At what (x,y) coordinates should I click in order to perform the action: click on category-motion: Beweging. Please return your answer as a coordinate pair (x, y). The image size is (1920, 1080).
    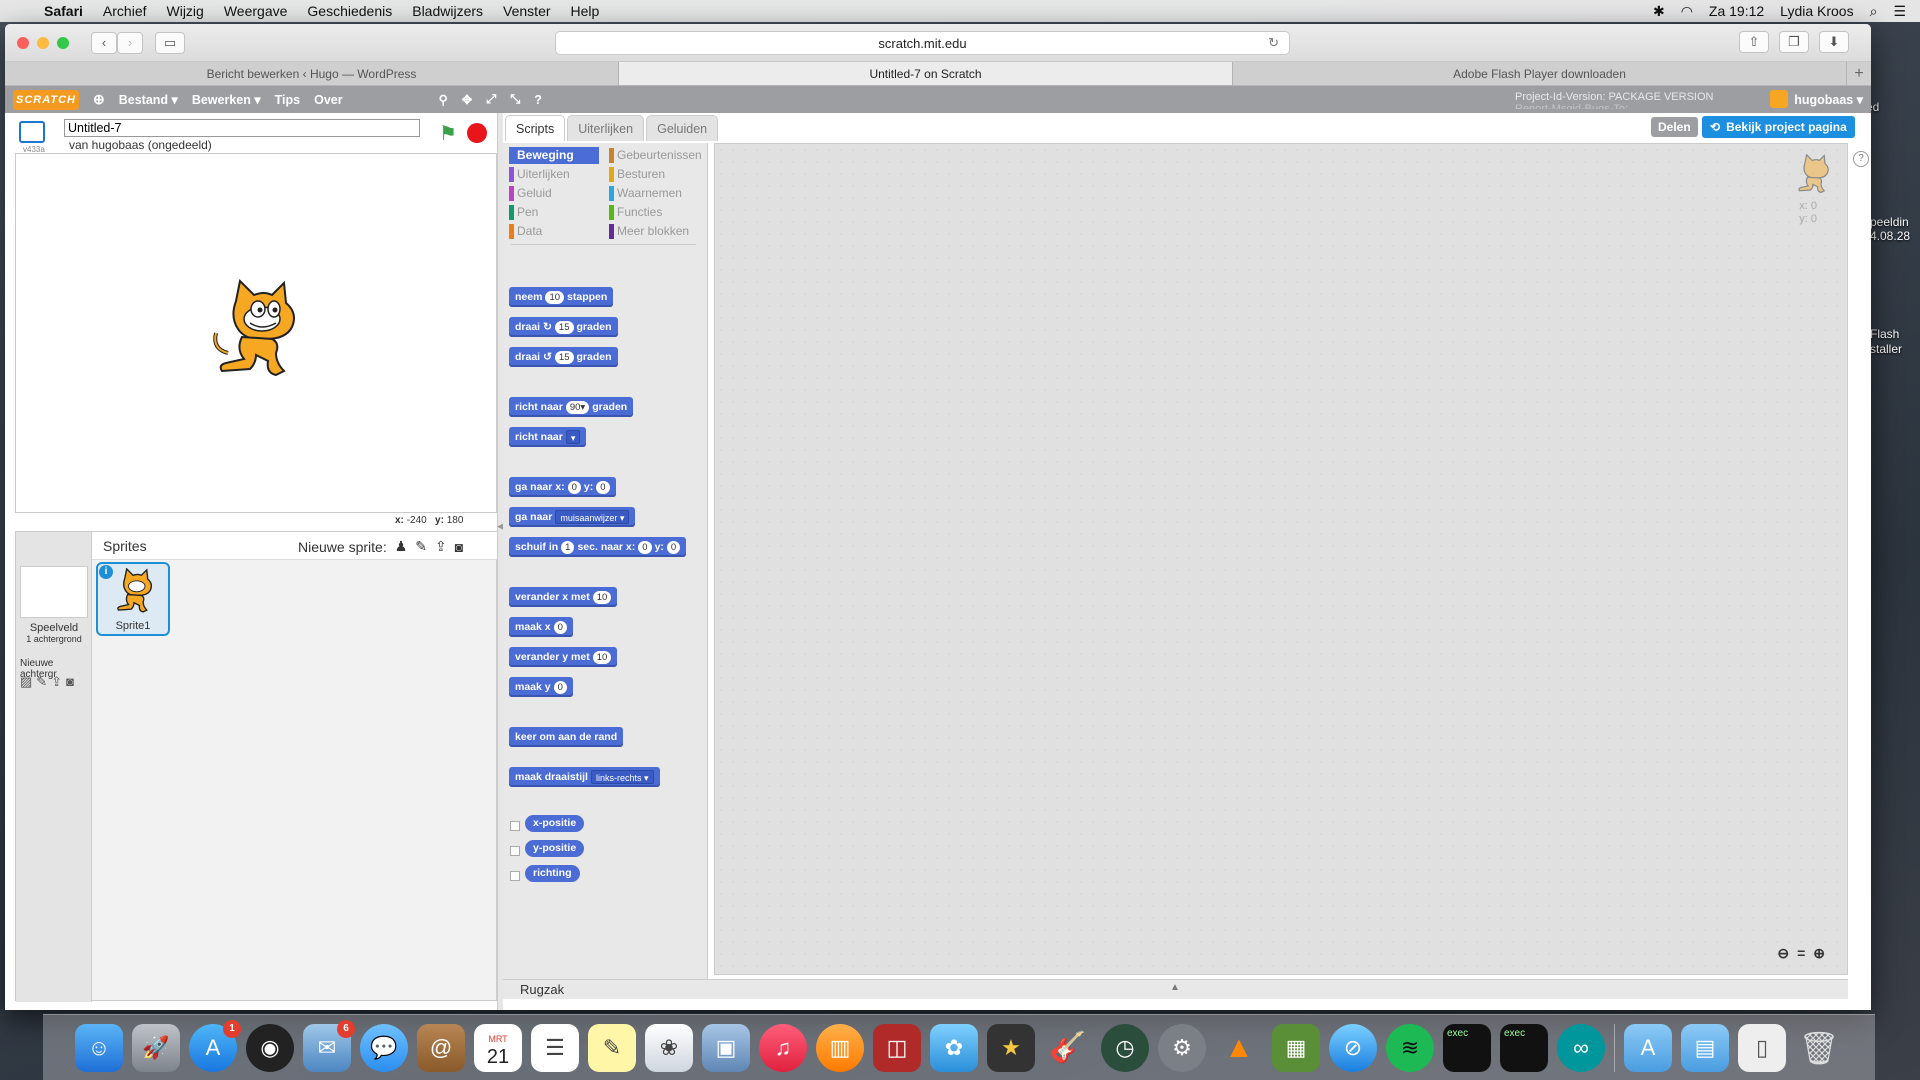
    Looking at the image, I should click on (554, 155).